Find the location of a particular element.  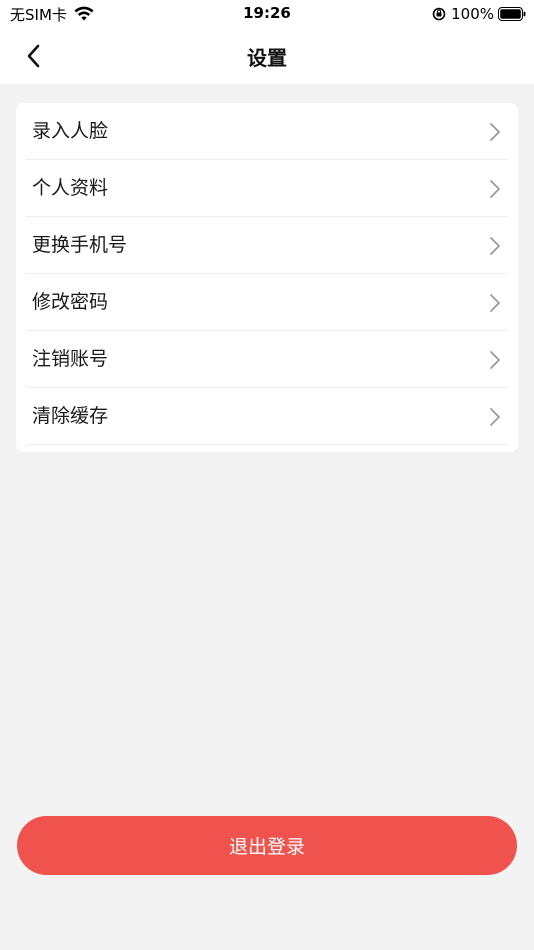

menu-item-change-phone: 更换手机号 is located at coordinates (267, 245).